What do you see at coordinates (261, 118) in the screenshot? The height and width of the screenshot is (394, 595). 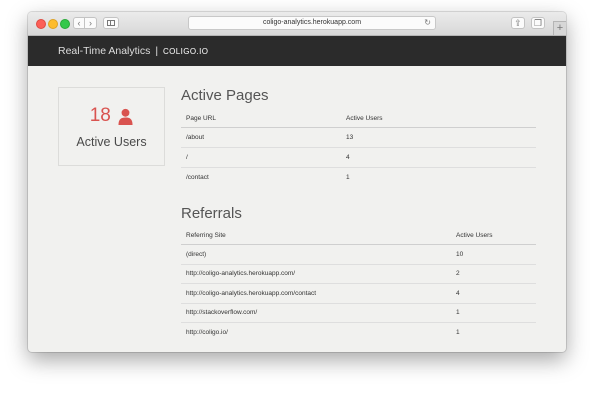 I see `column-header-page-url: Page URL` at bounding box center [261, 118].